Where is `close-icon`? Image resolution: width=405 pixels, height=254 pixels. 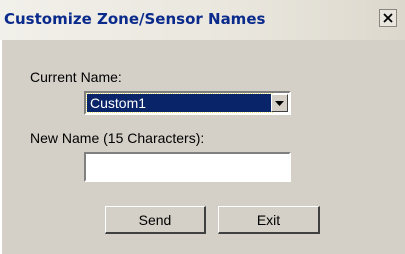
close-icon is located at coordinates (388, 18).